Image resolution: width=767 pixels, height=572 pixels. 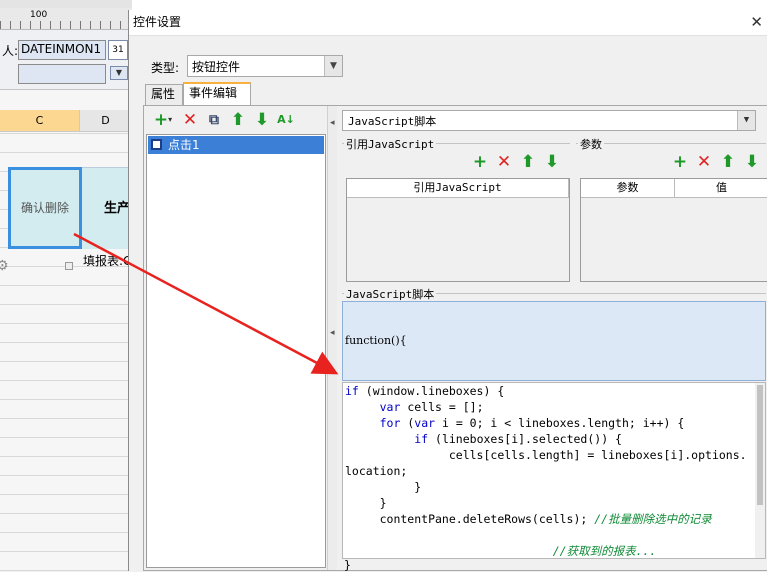 What do you see at coordinates (376, 471) in the screenshot?
I see `code-line: location;` at bounding box center [376, 471].